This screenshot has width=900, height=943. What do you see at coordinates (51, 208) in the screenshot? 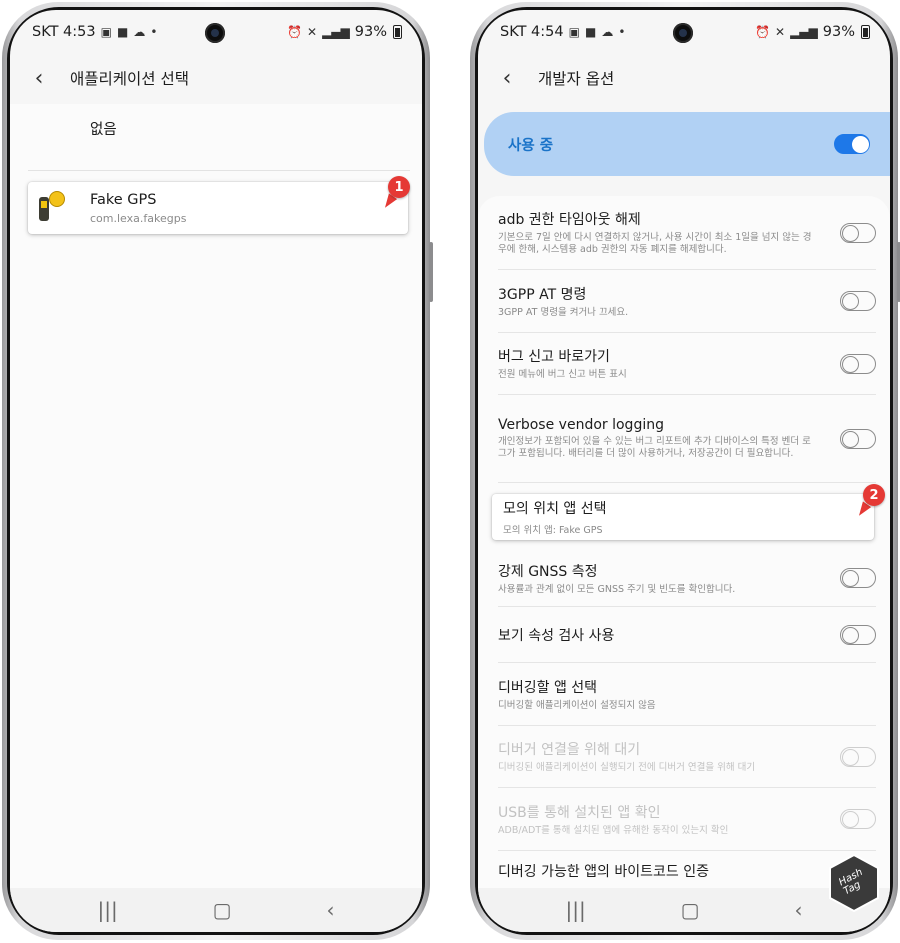
I see `fake-gps-app-icon` at bounding box center [51, 208].